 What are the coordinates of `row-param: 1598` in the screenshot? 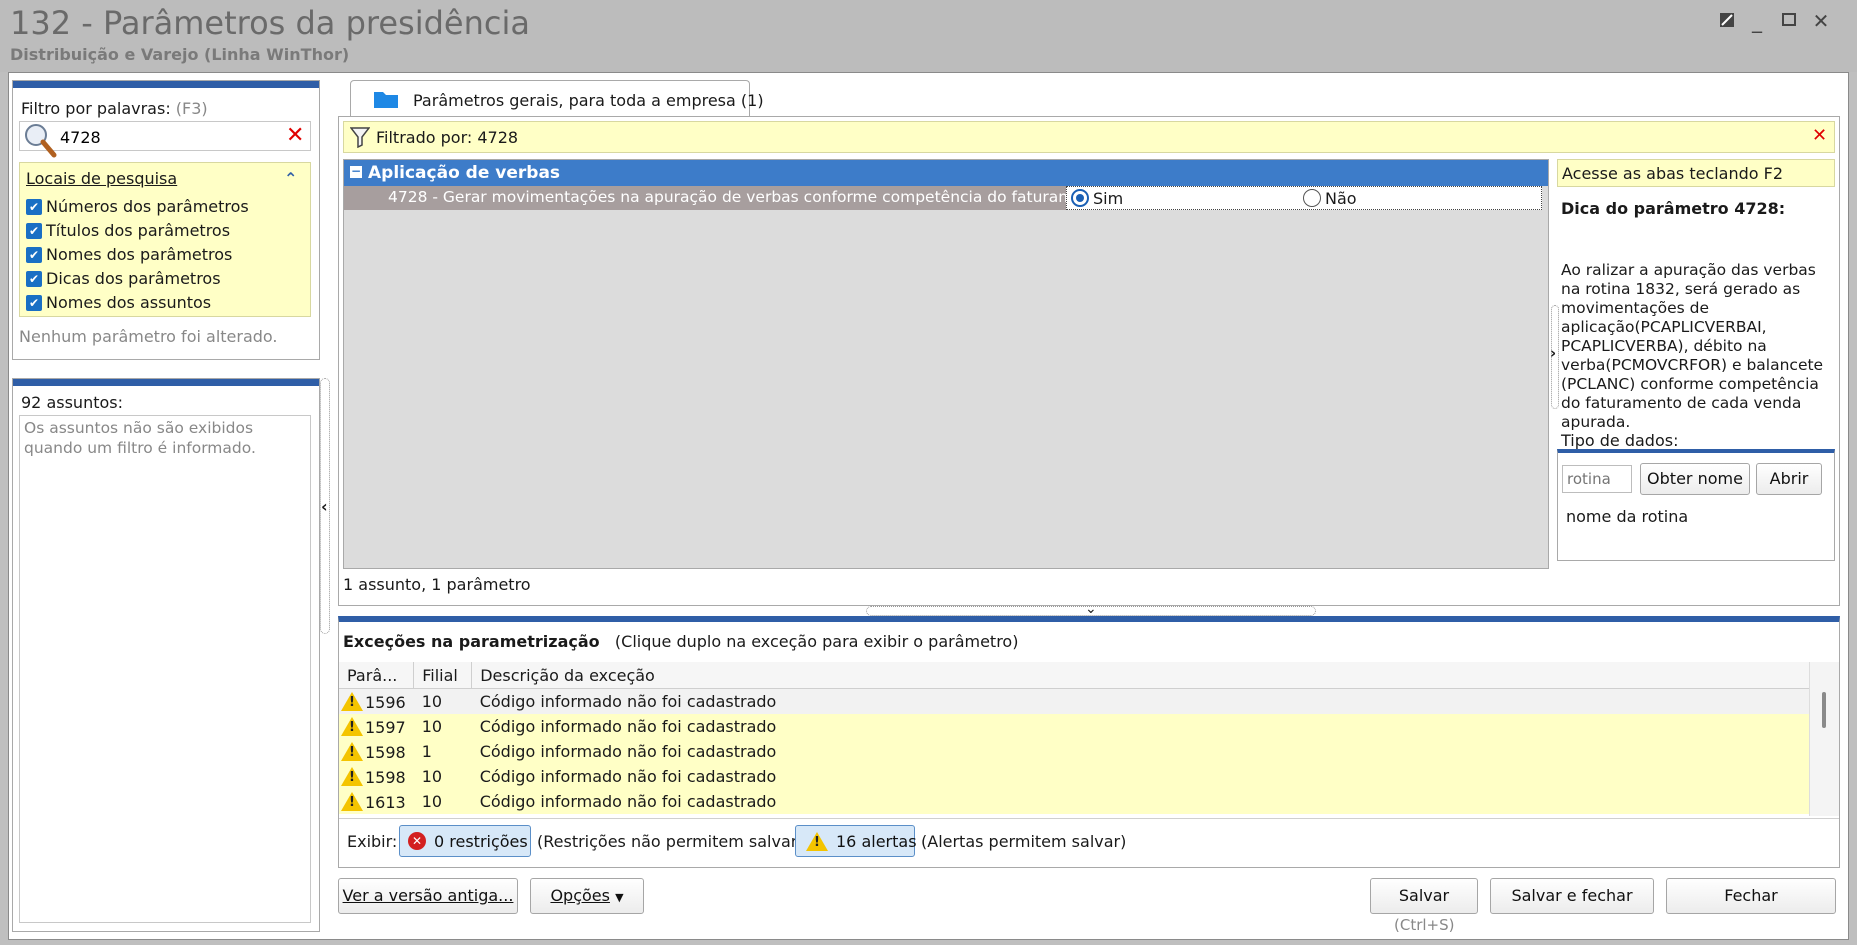 It's located at (385, 752).